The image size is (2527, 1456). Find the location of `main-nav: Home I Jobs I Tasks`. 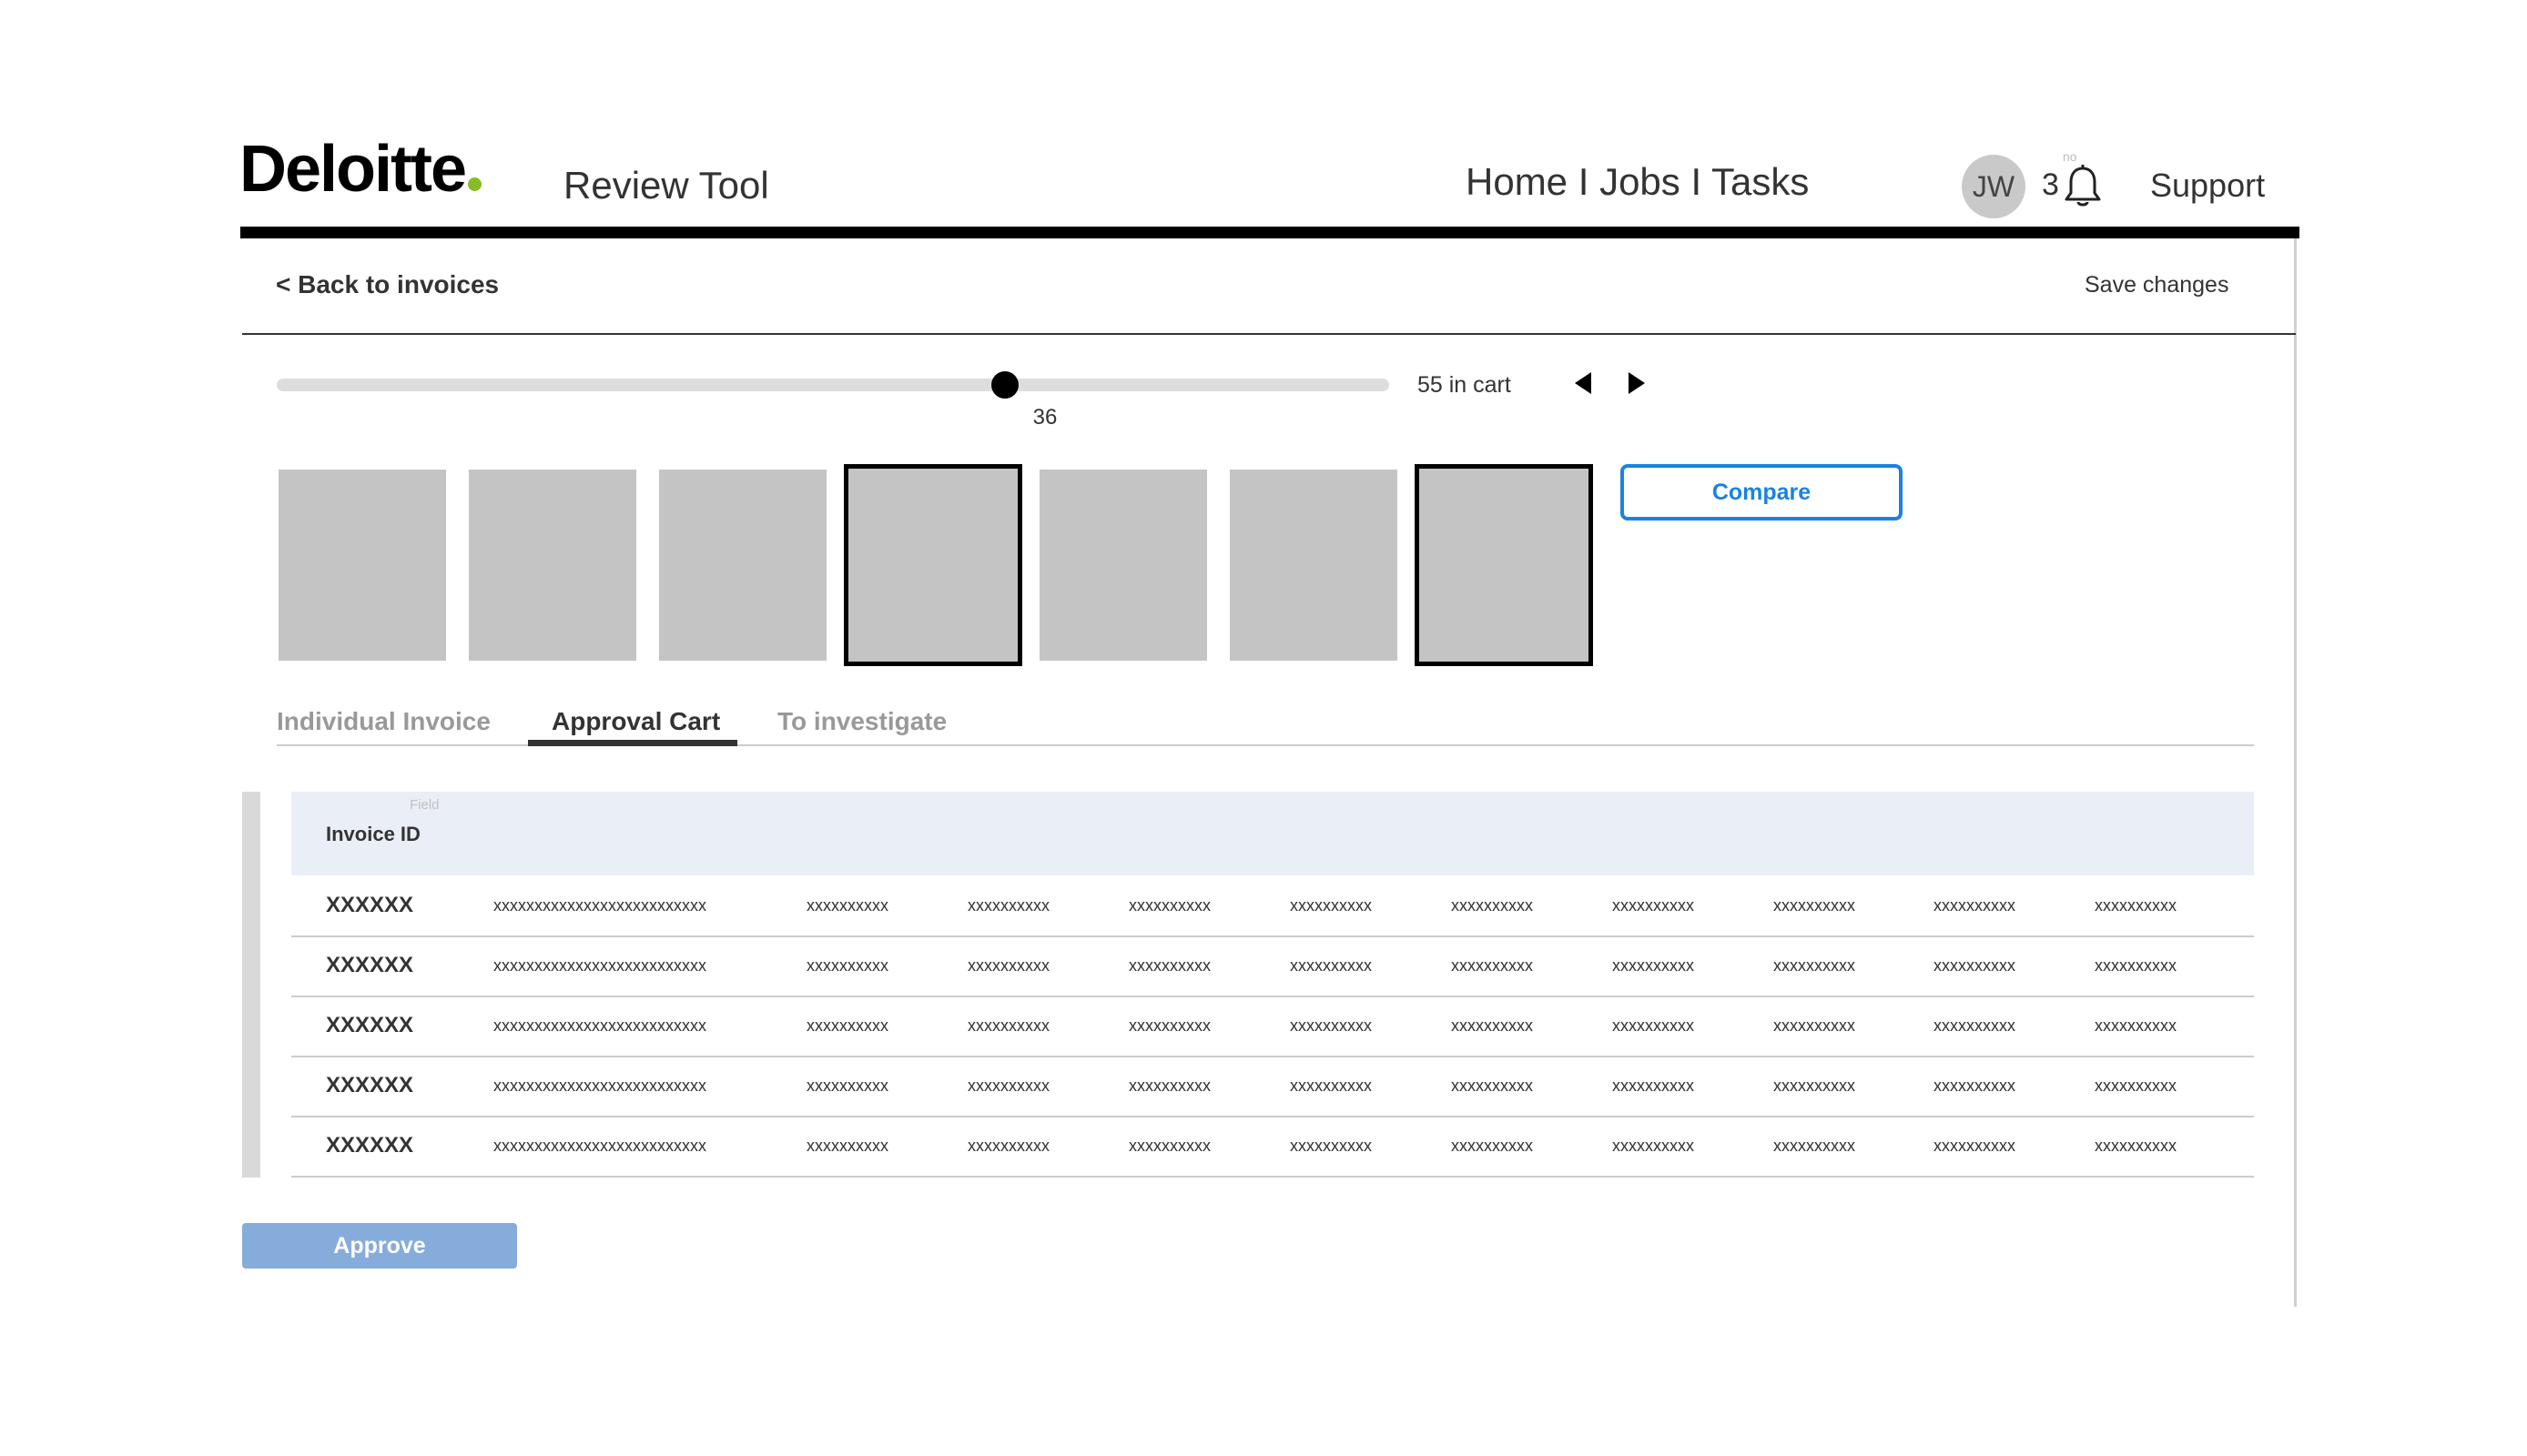

main-nav: Home I Jobs I Tasks is located at coordinates (1637, 182).